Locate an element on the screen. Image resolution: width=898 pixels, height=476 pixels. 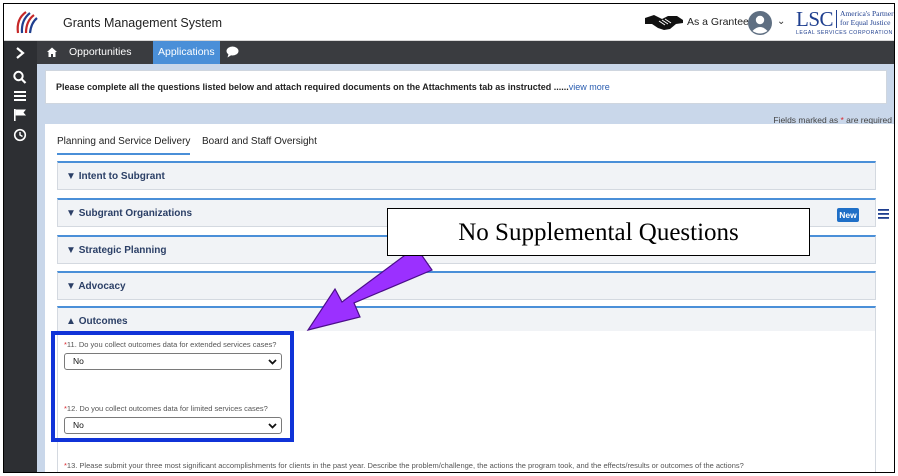
section-advocacy: ▼ Advocacy is located at coordinates (466, 285).